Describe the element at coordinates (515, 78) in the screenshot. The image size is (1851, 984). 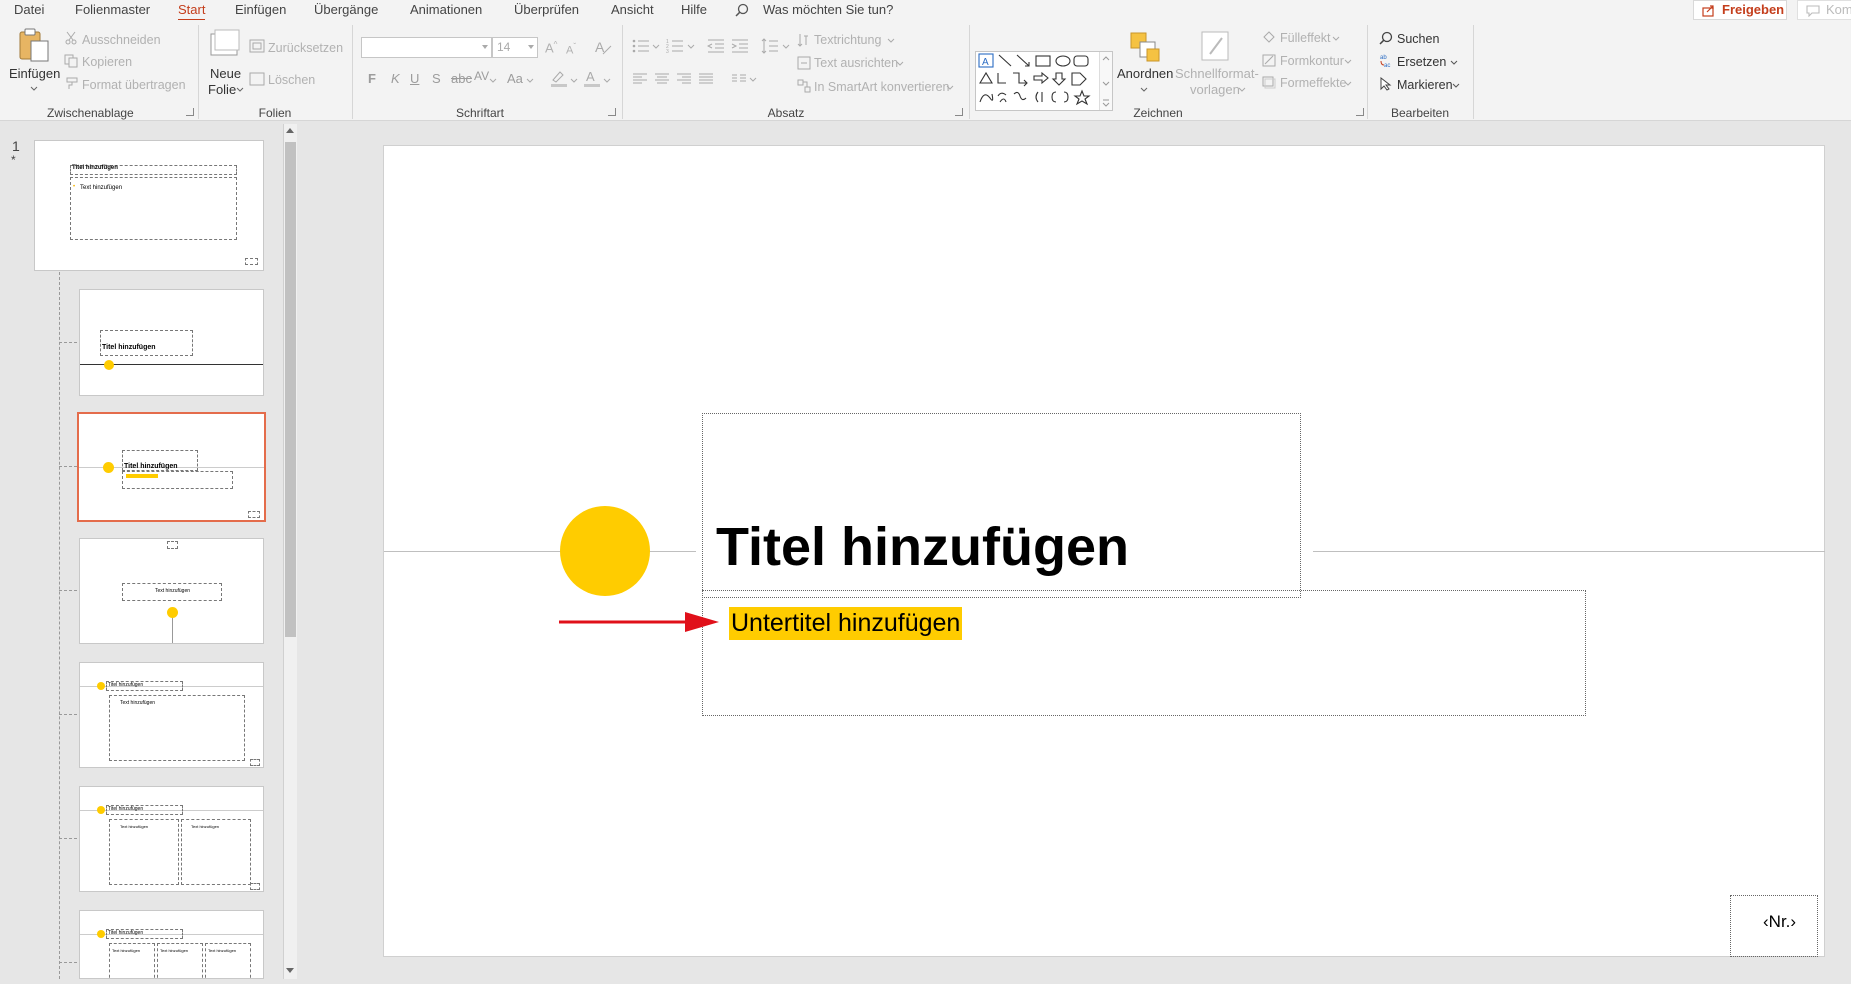
I see `change-case-button: Aa` at that location.